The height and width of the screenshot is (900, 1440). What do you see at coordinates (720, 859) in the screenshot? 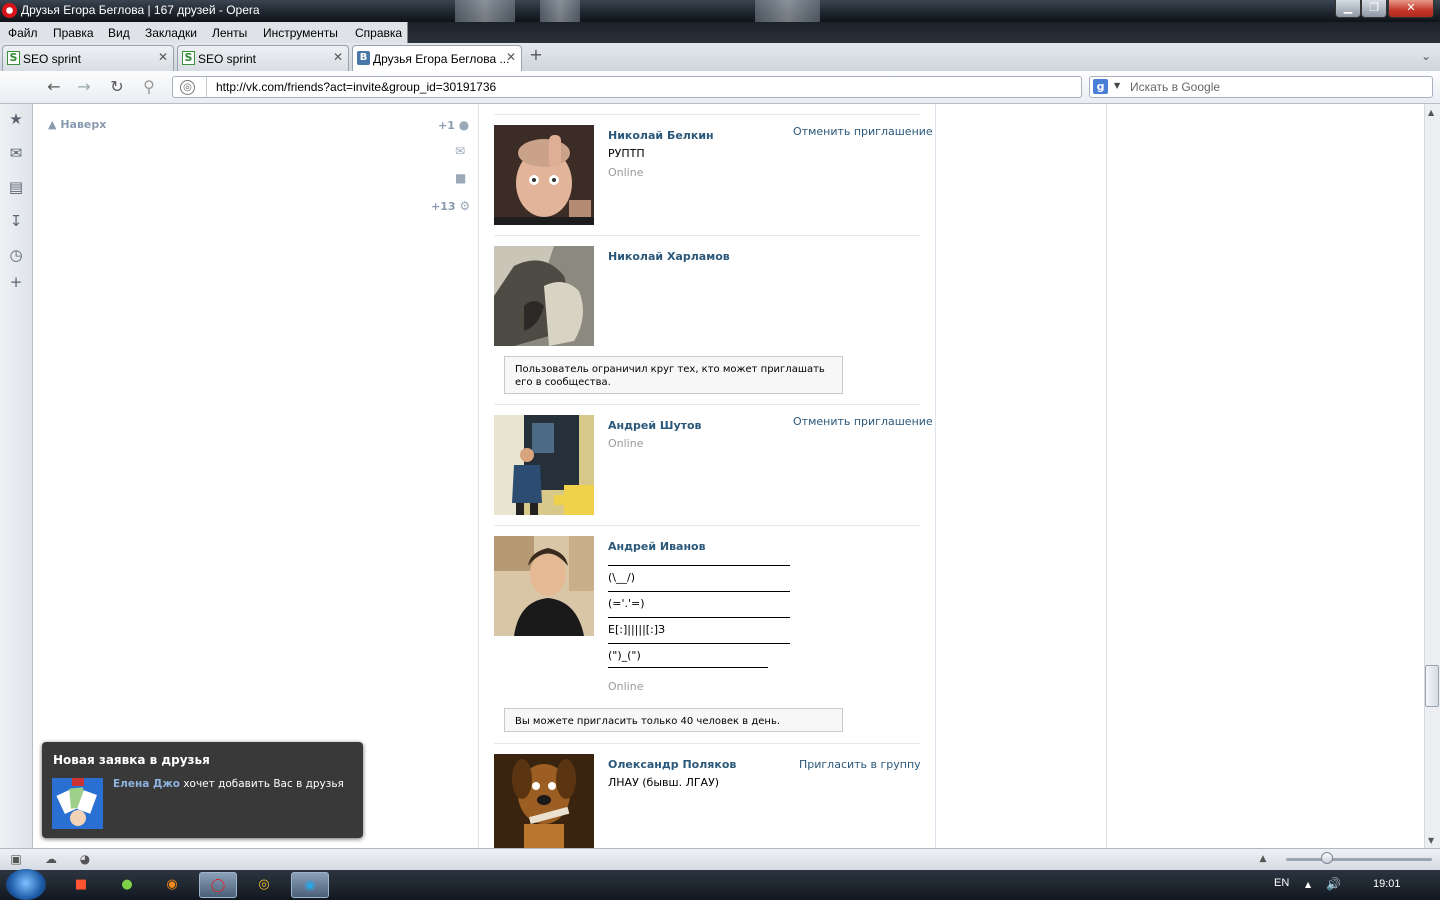
I see `browser-status-bar` at bounding box center [720, 859].